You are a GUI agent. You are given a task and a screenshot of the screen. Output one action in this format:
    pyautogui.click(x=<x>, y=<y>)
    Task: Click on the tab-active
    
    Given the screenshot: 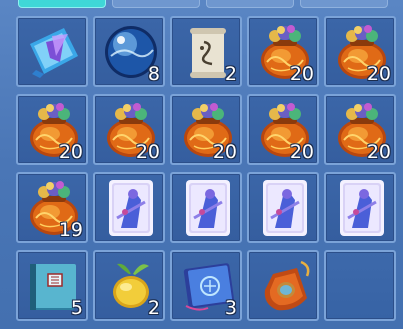 What is the action you would take?
    pyautogui.click(x=62, y=4)
    